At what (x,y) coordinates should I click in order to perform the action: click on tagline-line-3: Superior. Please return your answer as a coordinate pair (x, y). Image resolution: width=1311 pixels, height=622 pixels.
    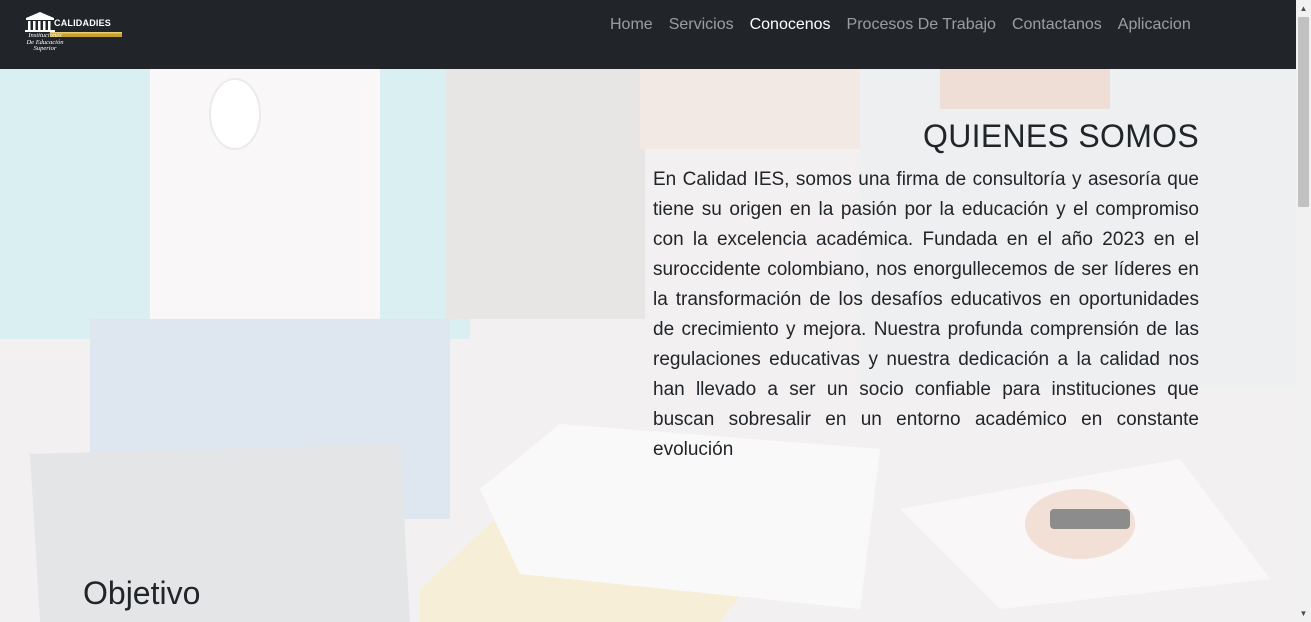
    Looking at the image, I should click on (45, 48).